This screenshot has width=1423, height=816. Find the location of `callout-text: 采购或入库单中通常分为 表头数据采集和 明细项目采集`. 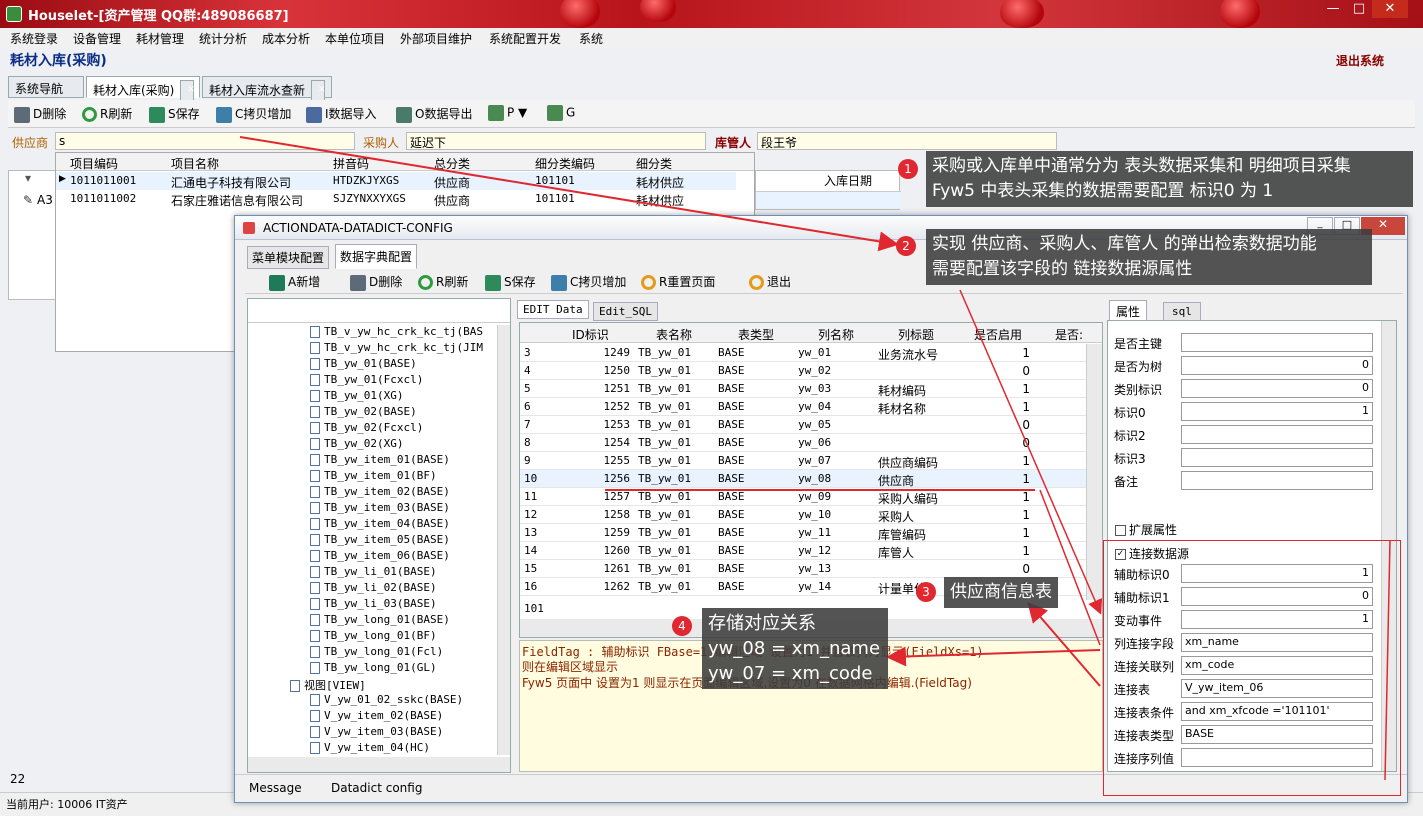

callout-text: 采购或入库单中通常分为 表头数据采集和 明细项目采集 is located at coordinates (1141, 166).